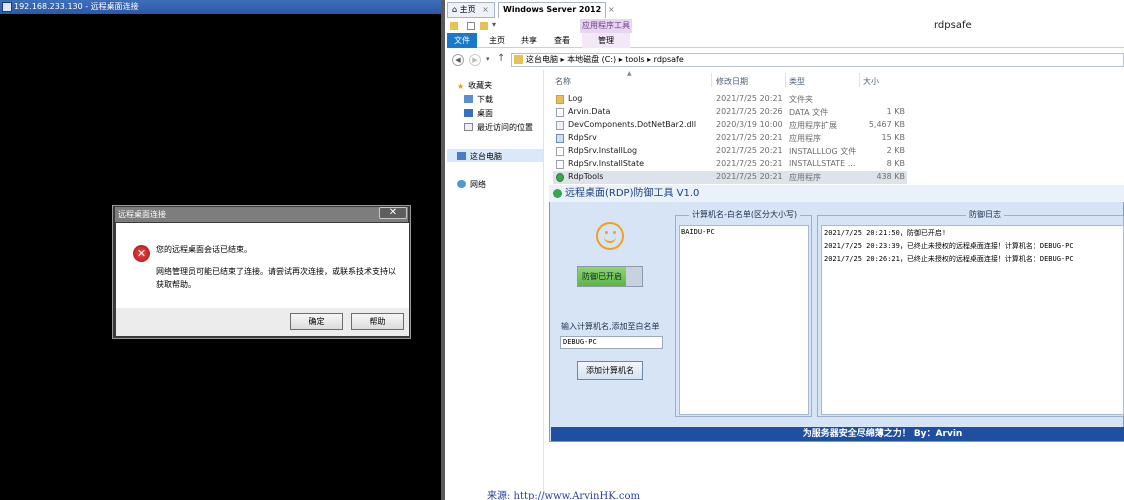 This screenshot has height=500, width=1124. What do you see at coordinates (560, 138) in the screenshot?
I see `application-icon` at bounding box center [560, 138].